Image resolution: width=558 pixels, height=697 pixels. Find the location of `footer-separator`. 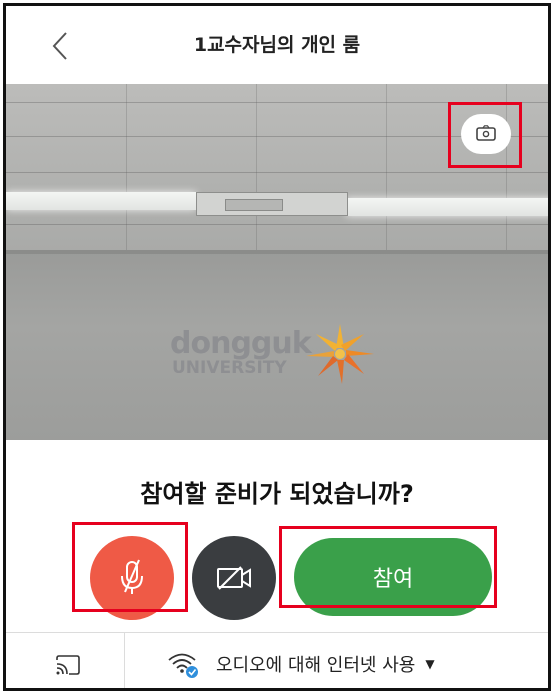

footer-separator is located at coordinates (124, 660).